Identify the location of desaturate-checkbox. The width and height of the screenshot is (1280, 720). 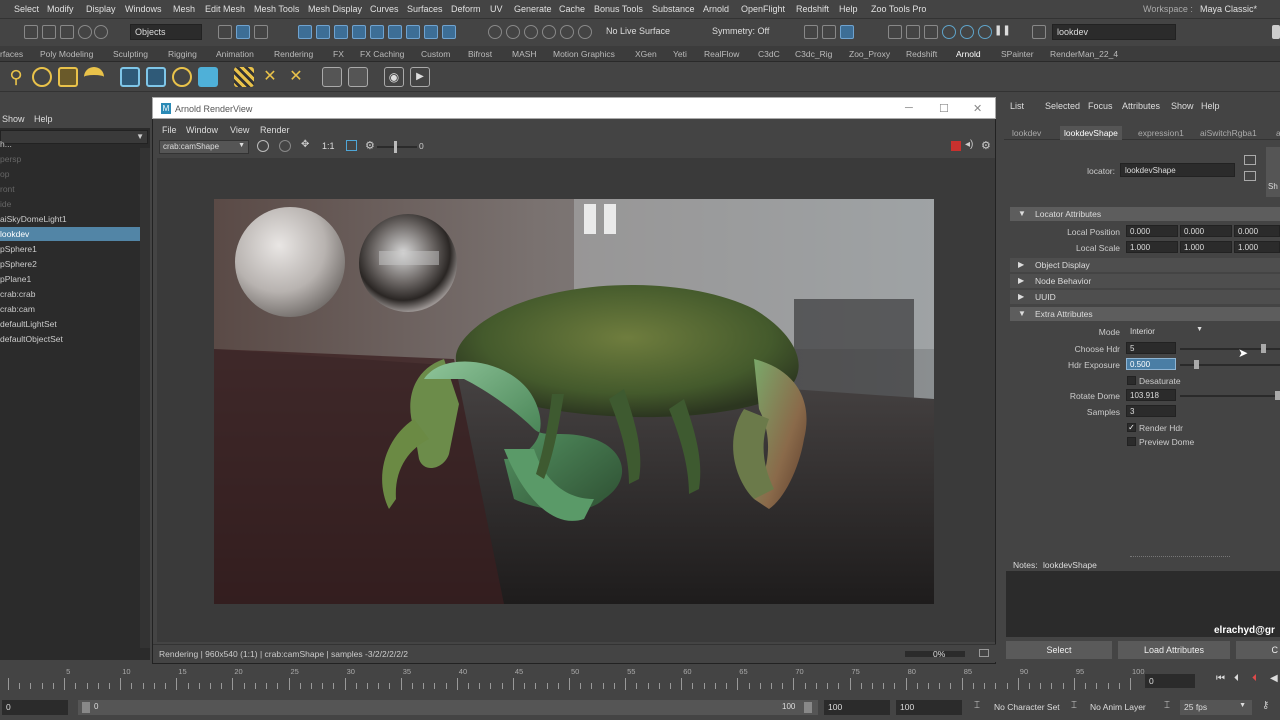
(1131, 380).